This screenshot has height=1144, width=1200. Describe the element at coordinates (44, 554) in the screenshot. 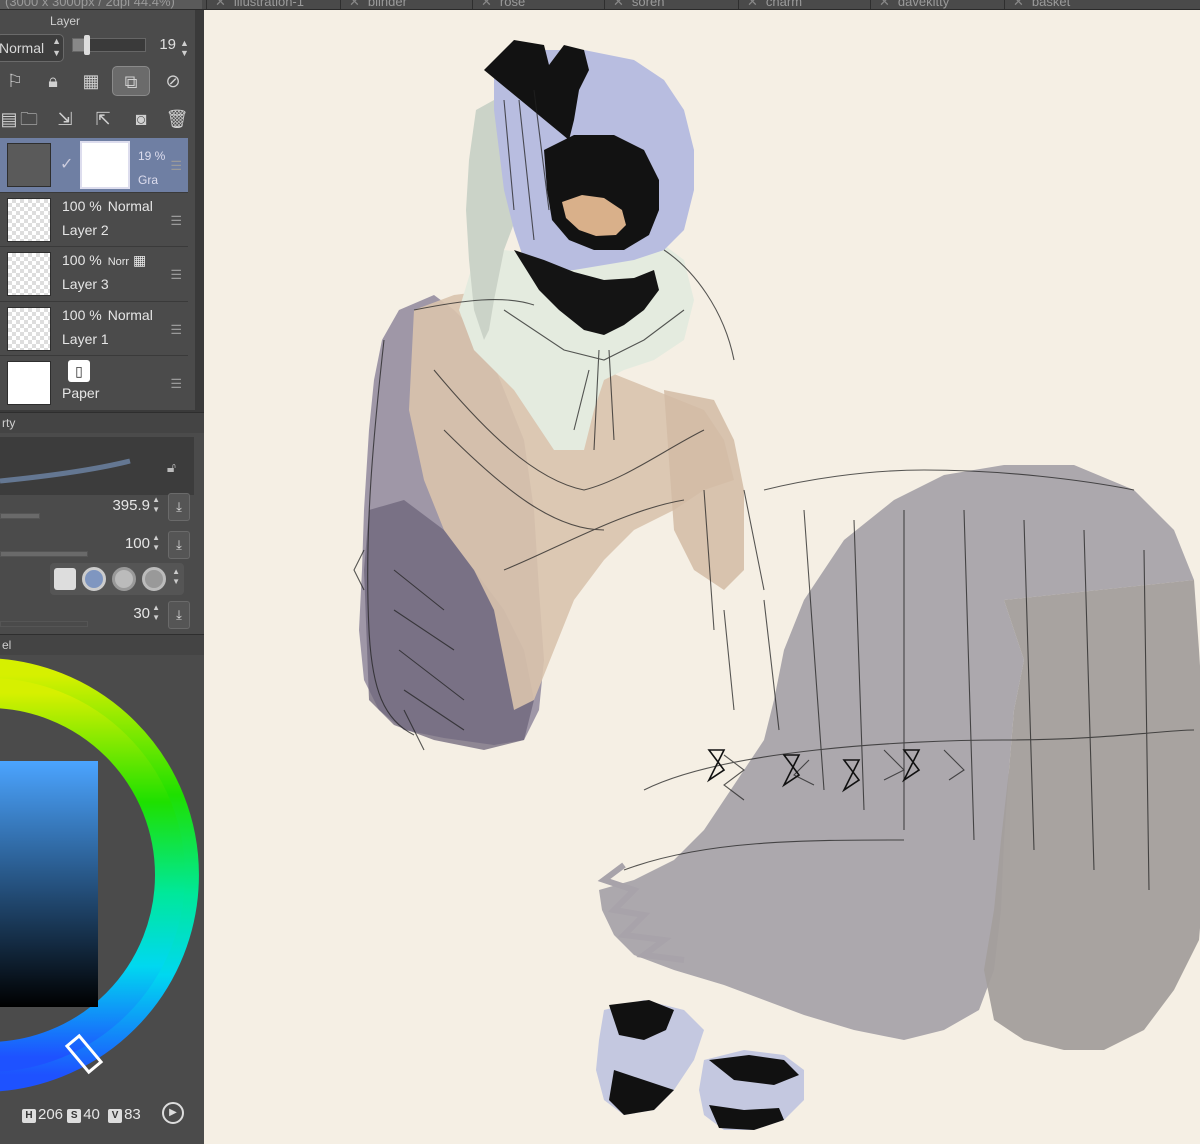

I see `opacity-bar` at that location.